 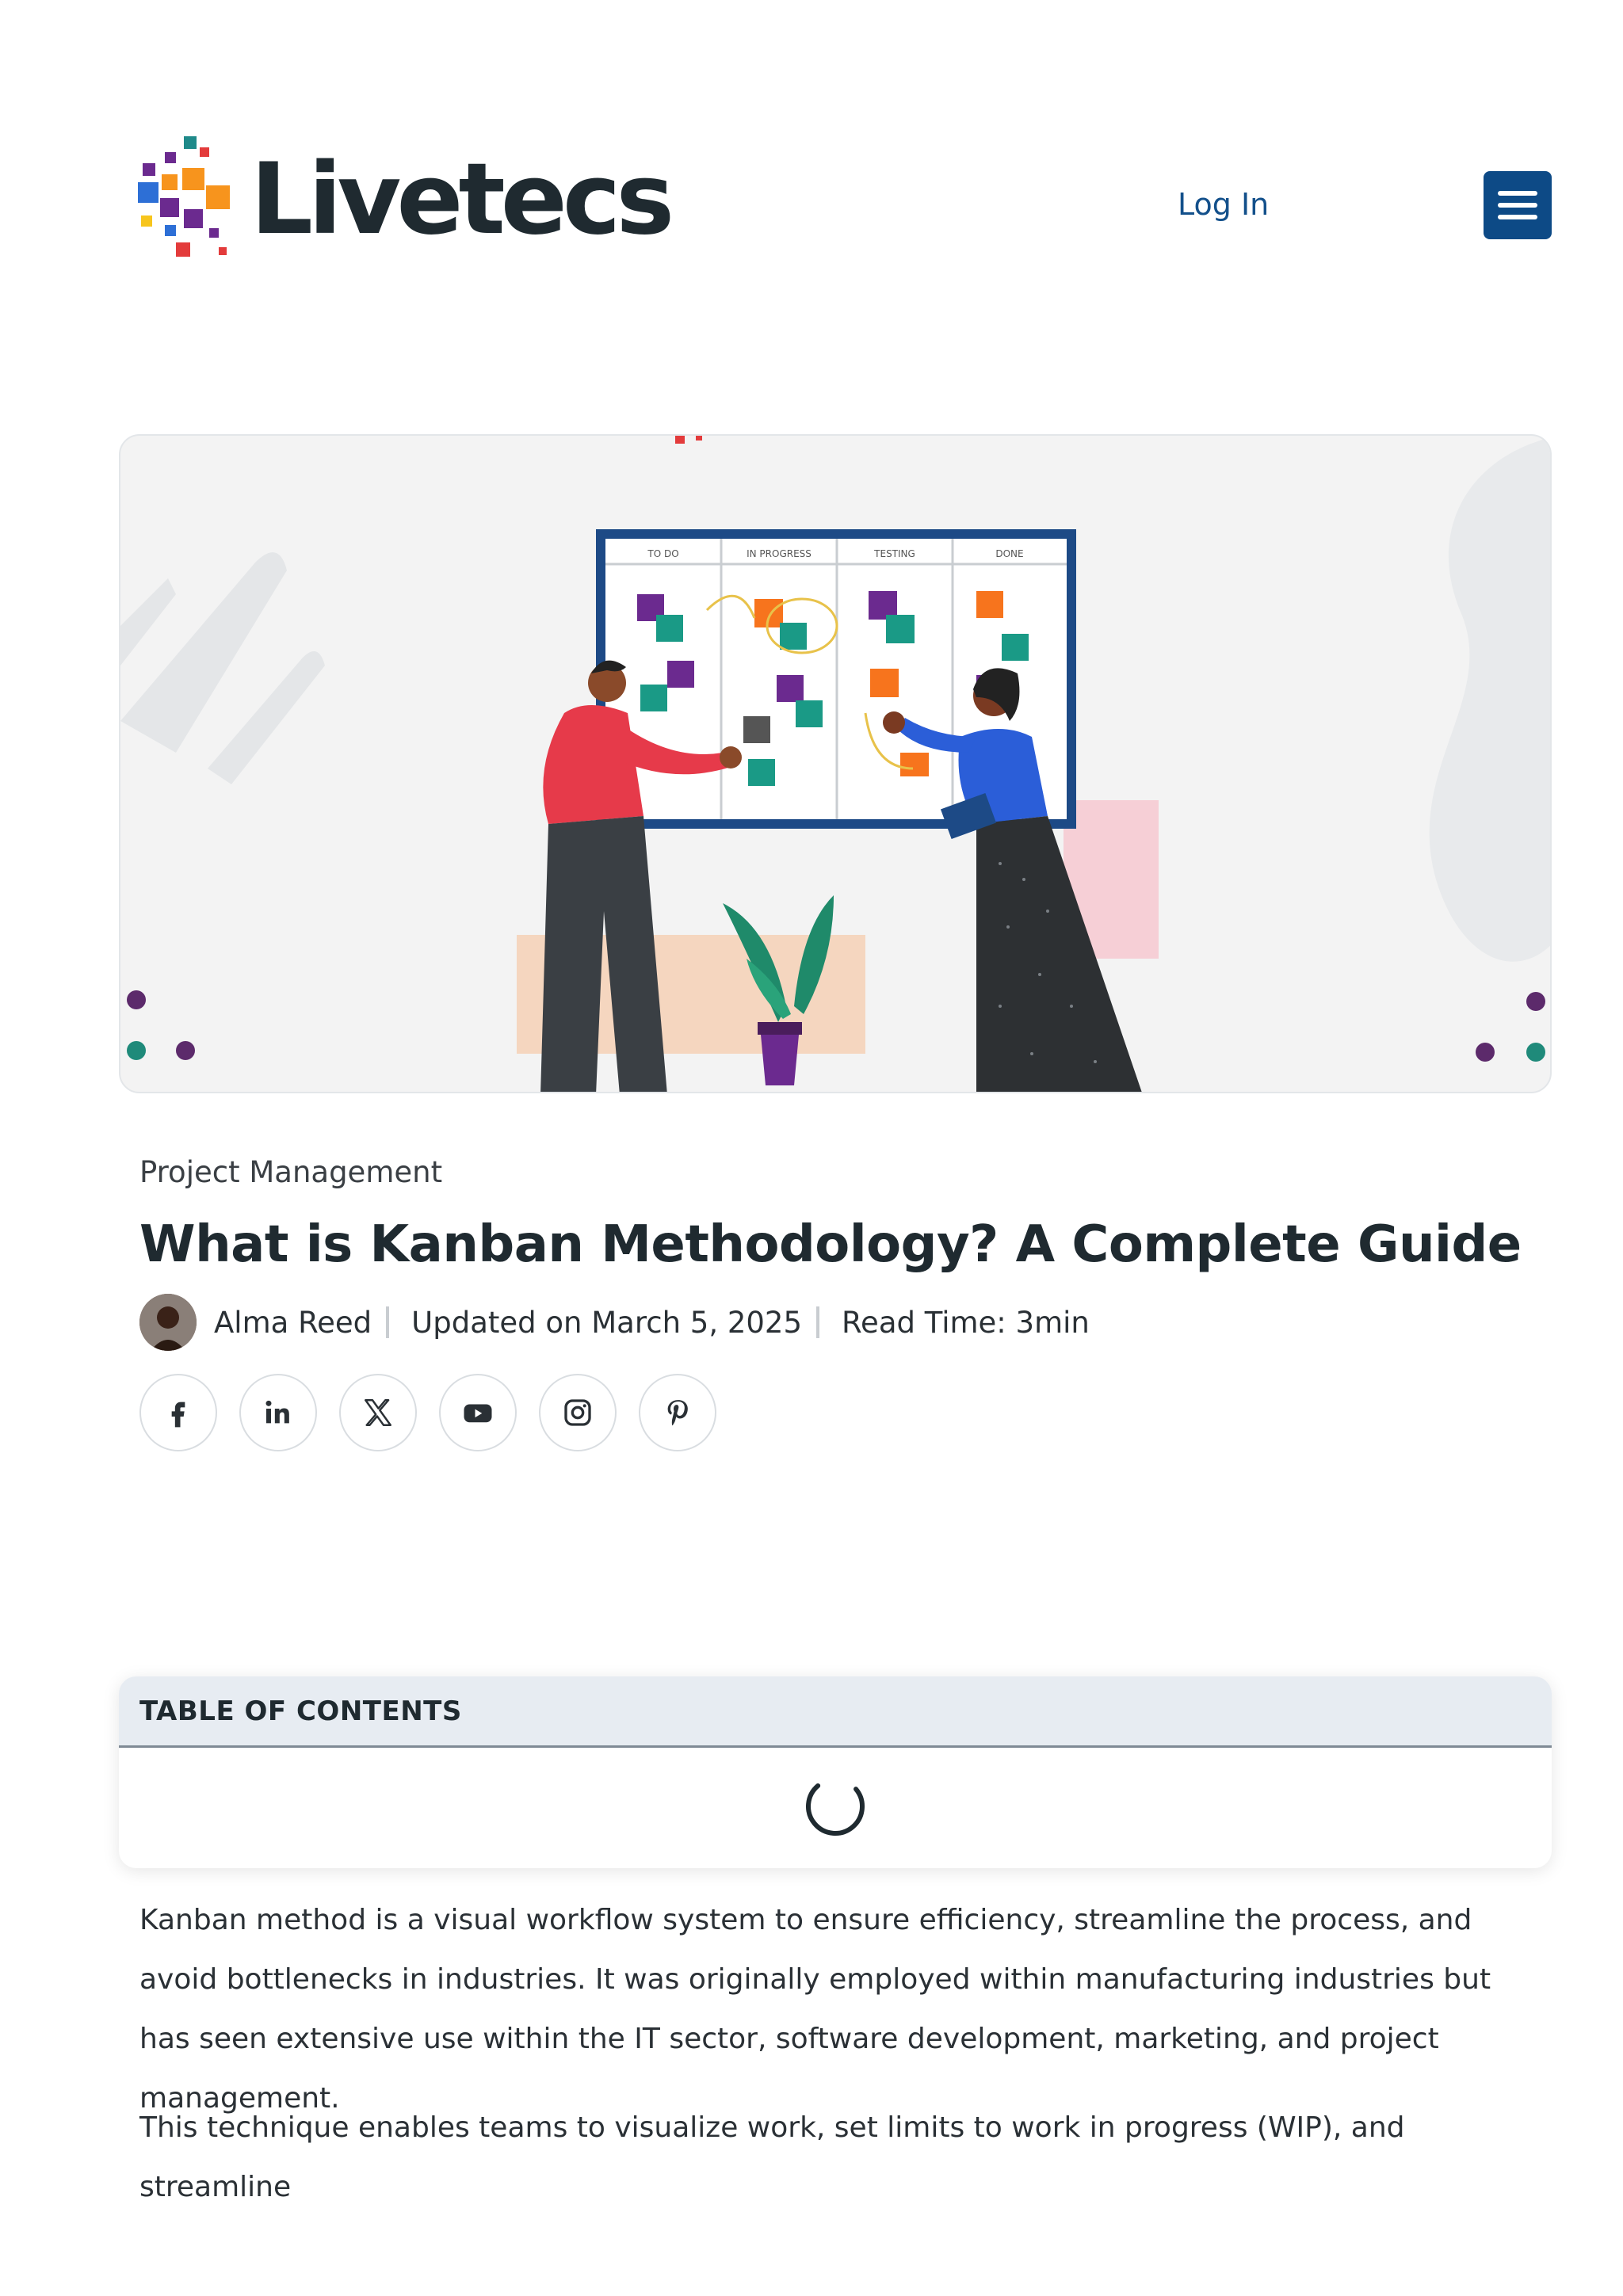 I want to click on loading-spinner, so click(x=836, y=1808).